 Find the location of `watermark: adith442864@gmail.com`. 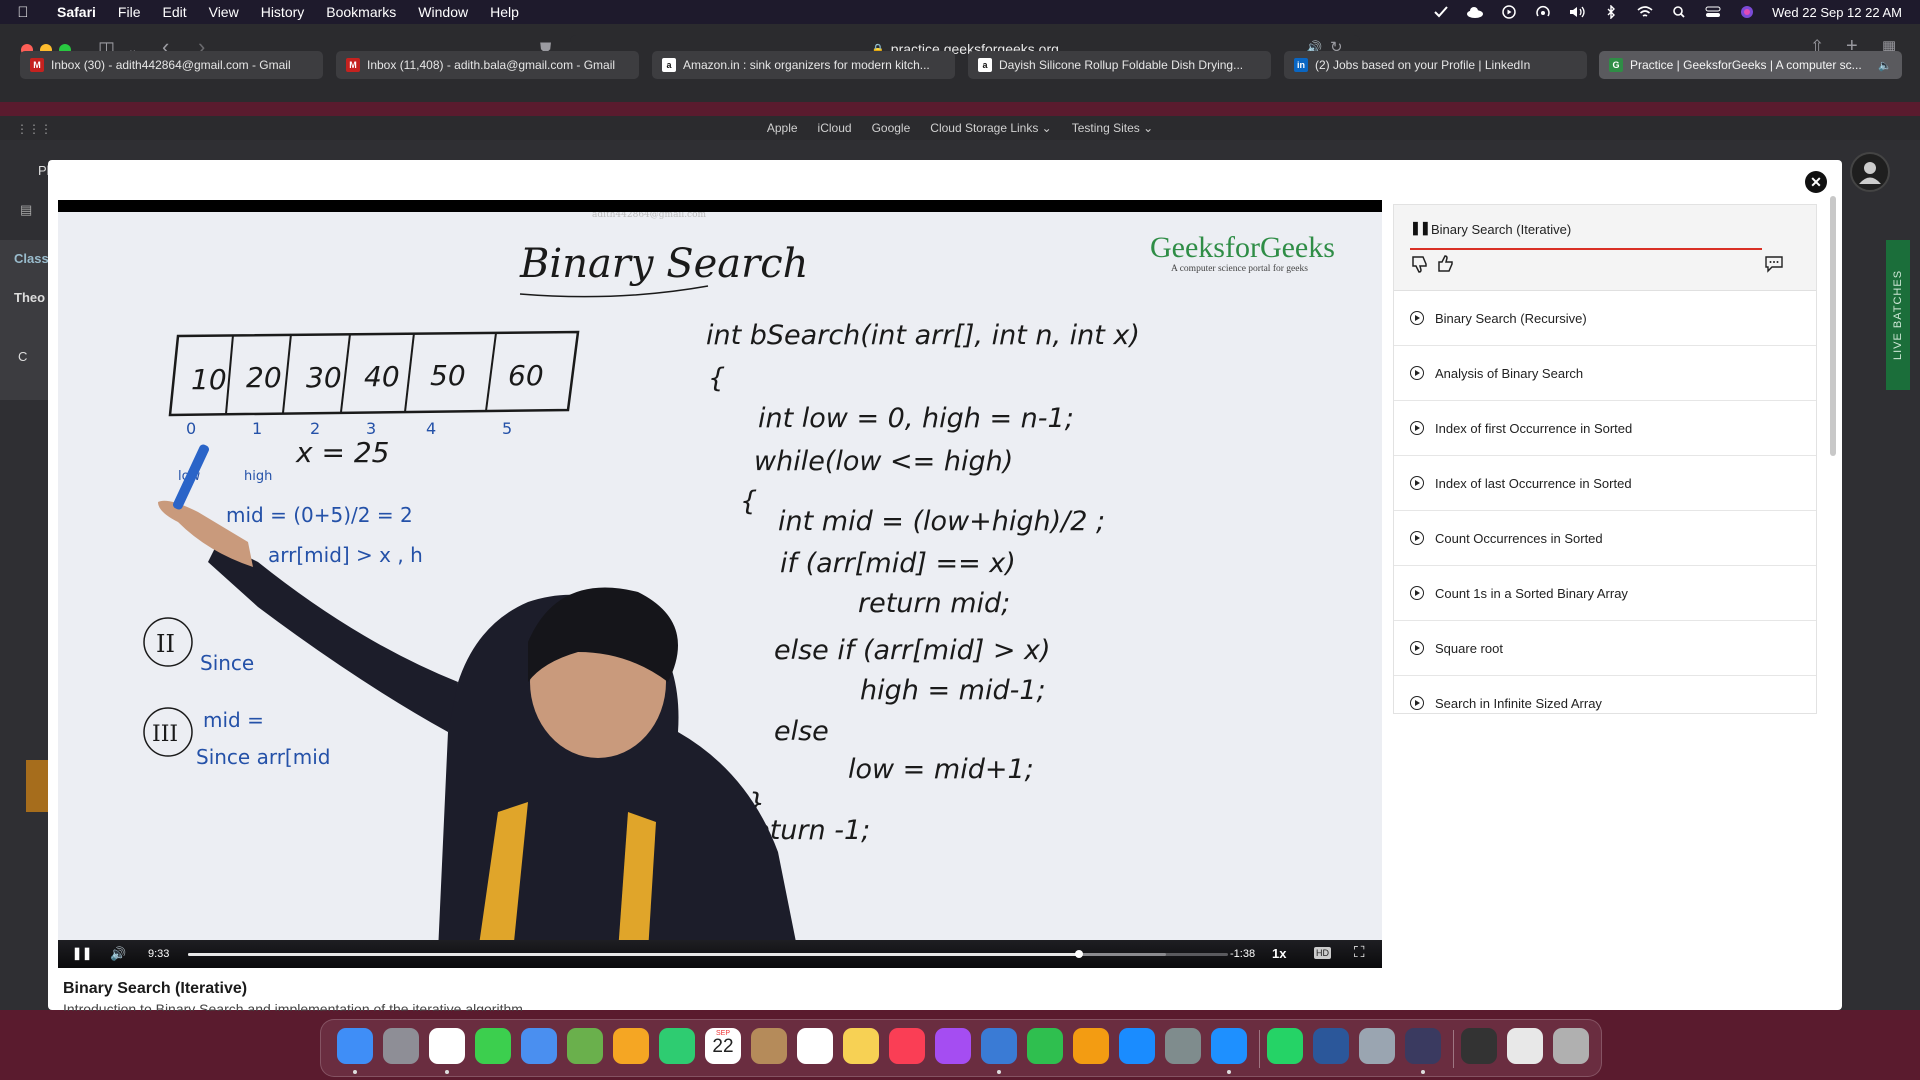

watermark: adith442864@gmail.com is located at coordinates (649, 216).